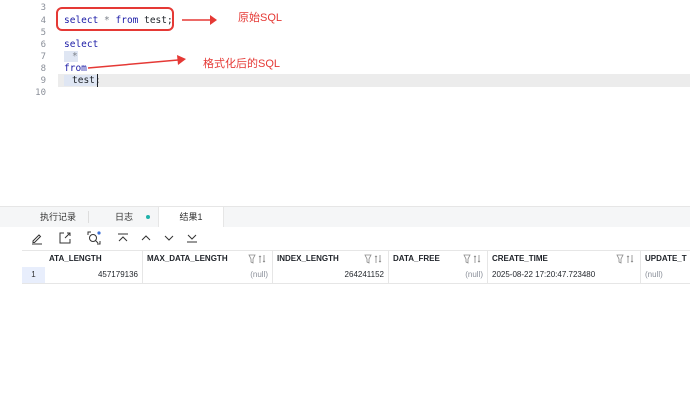 This screenshot has width=690, height=402. Describe the element at coordinates (43, 57) in the screenshot. I see `line-number: 7` at that location.